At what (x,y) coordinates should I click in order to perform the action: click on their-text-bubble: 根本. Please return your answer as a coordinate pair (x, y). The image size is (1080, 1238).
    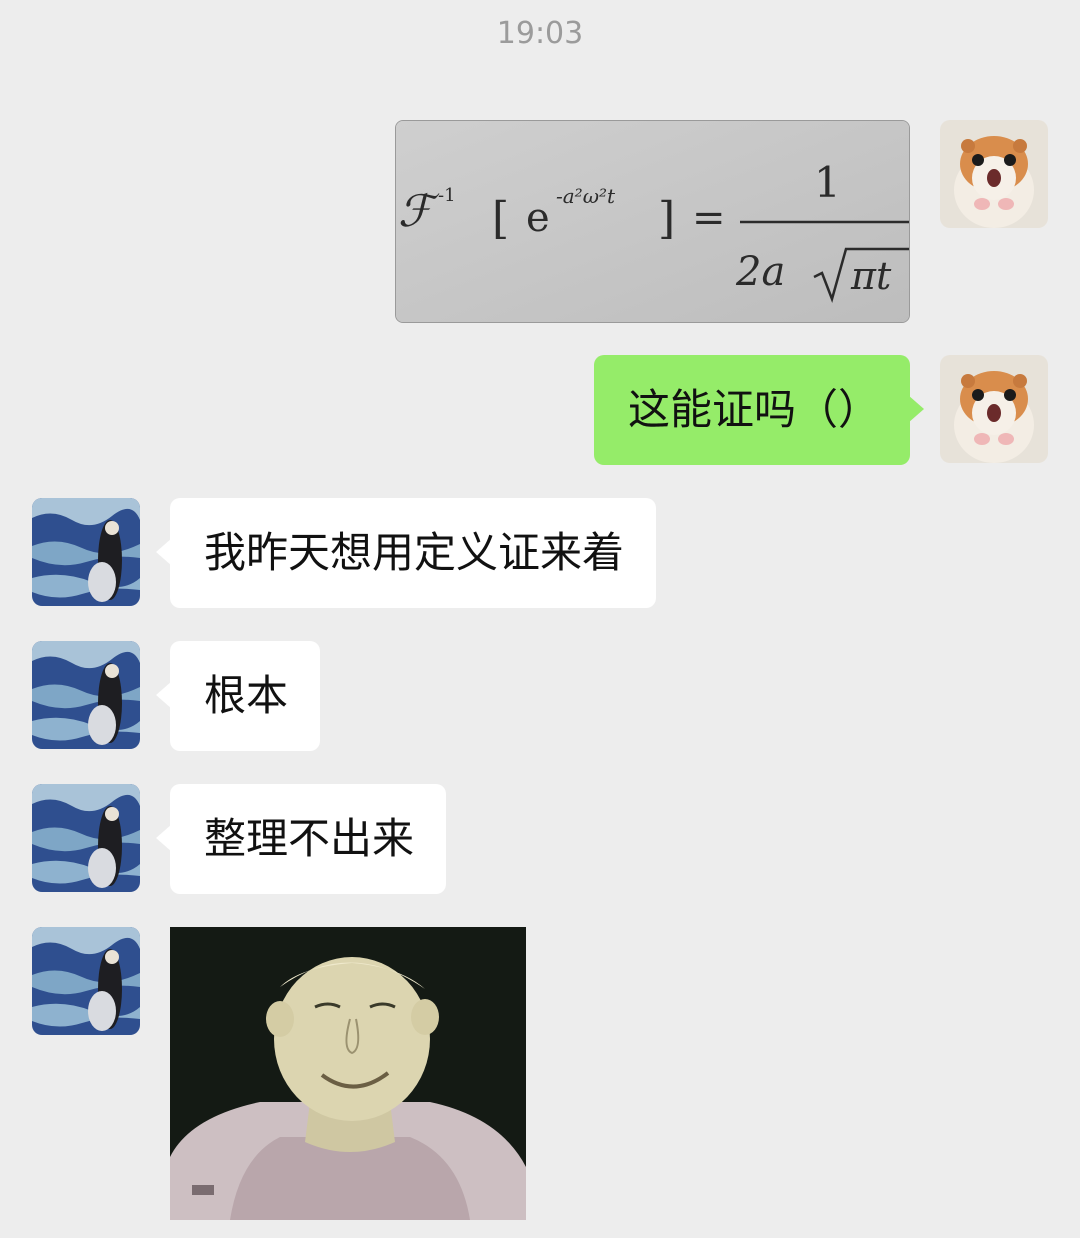
    Looking at the image, I should click on (238, 696).